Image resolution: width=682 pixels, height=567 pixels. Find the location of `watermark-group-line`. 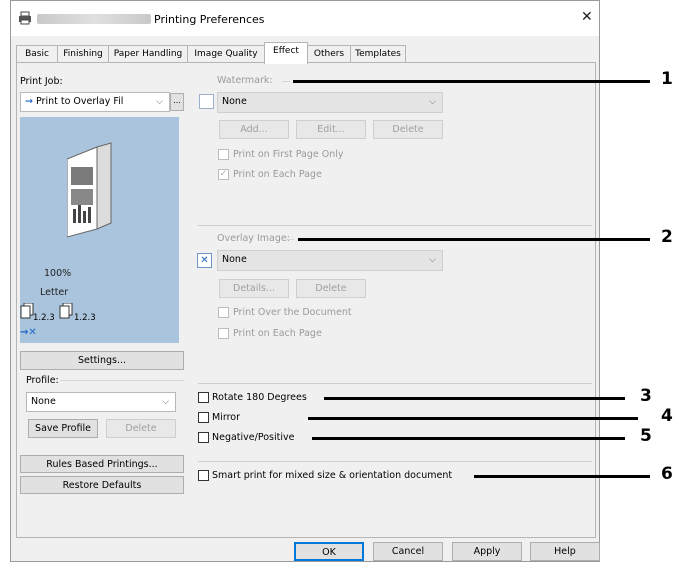

watermark-group-line is located at coordinates (286, 81).